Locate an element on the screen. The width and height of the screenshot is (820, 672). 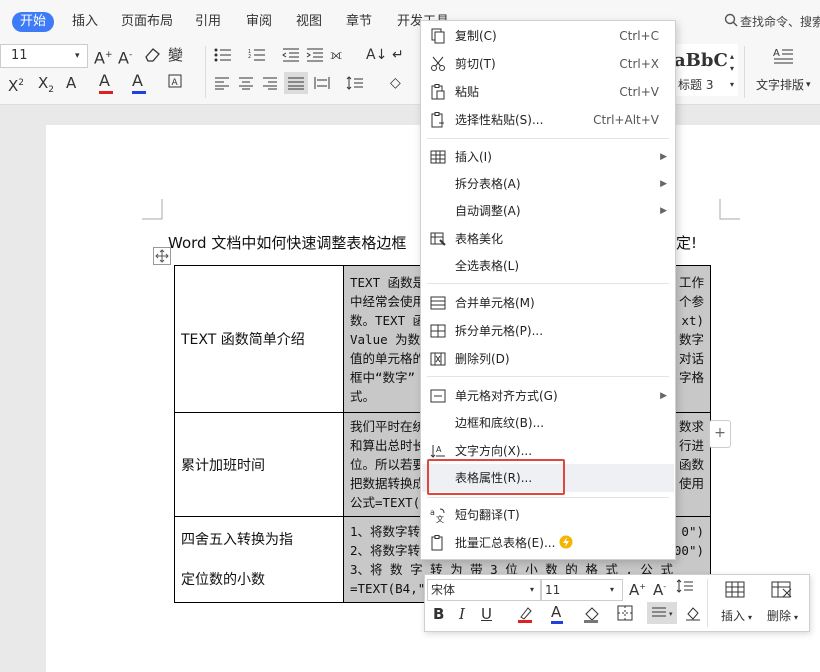
table-cell-label: 四舍五入转换为指 定位数的小数 is located at coordinates (259, 559).